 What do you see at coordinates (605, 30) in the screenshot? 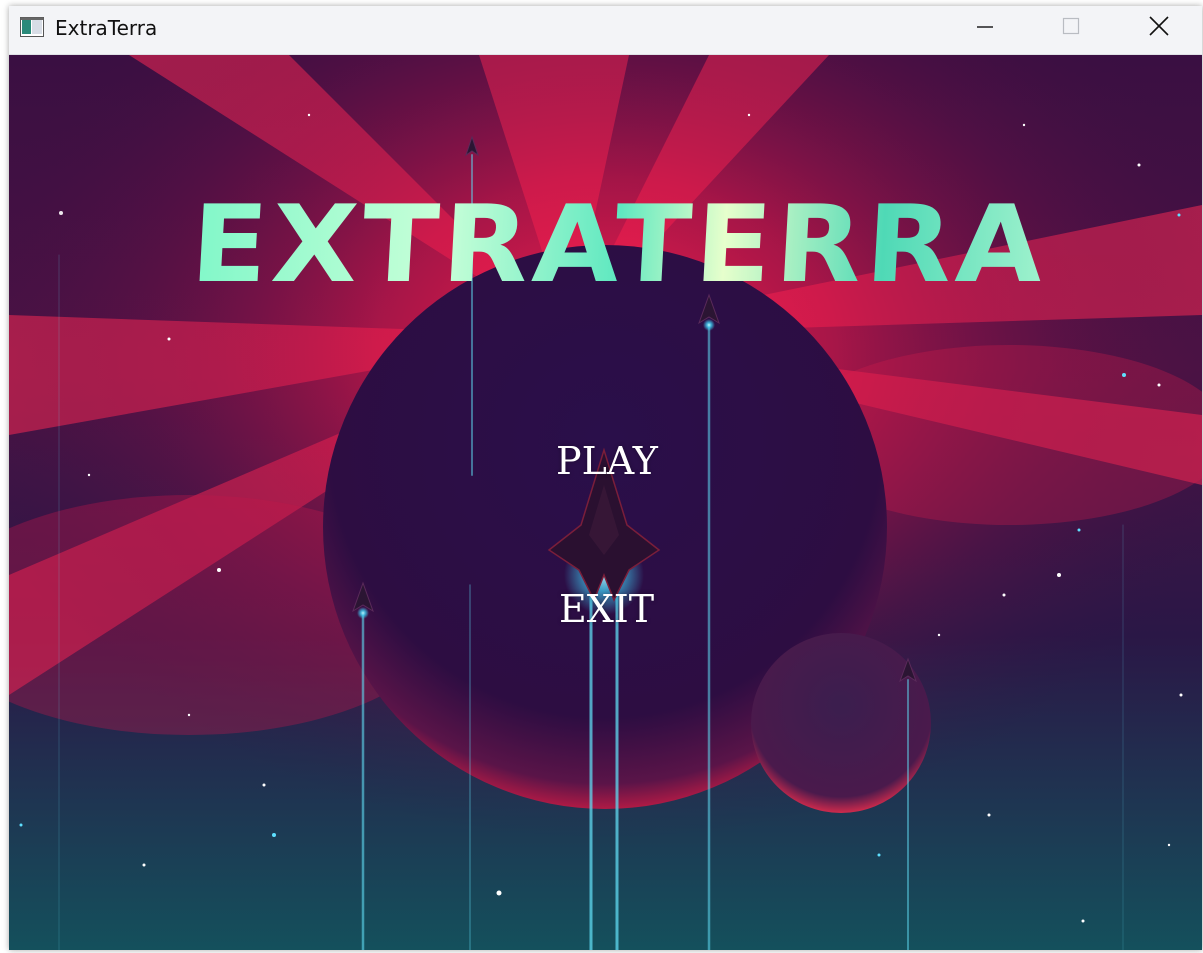
I see `title-bar: ExtraTerra` at bounding box center [605, 30].